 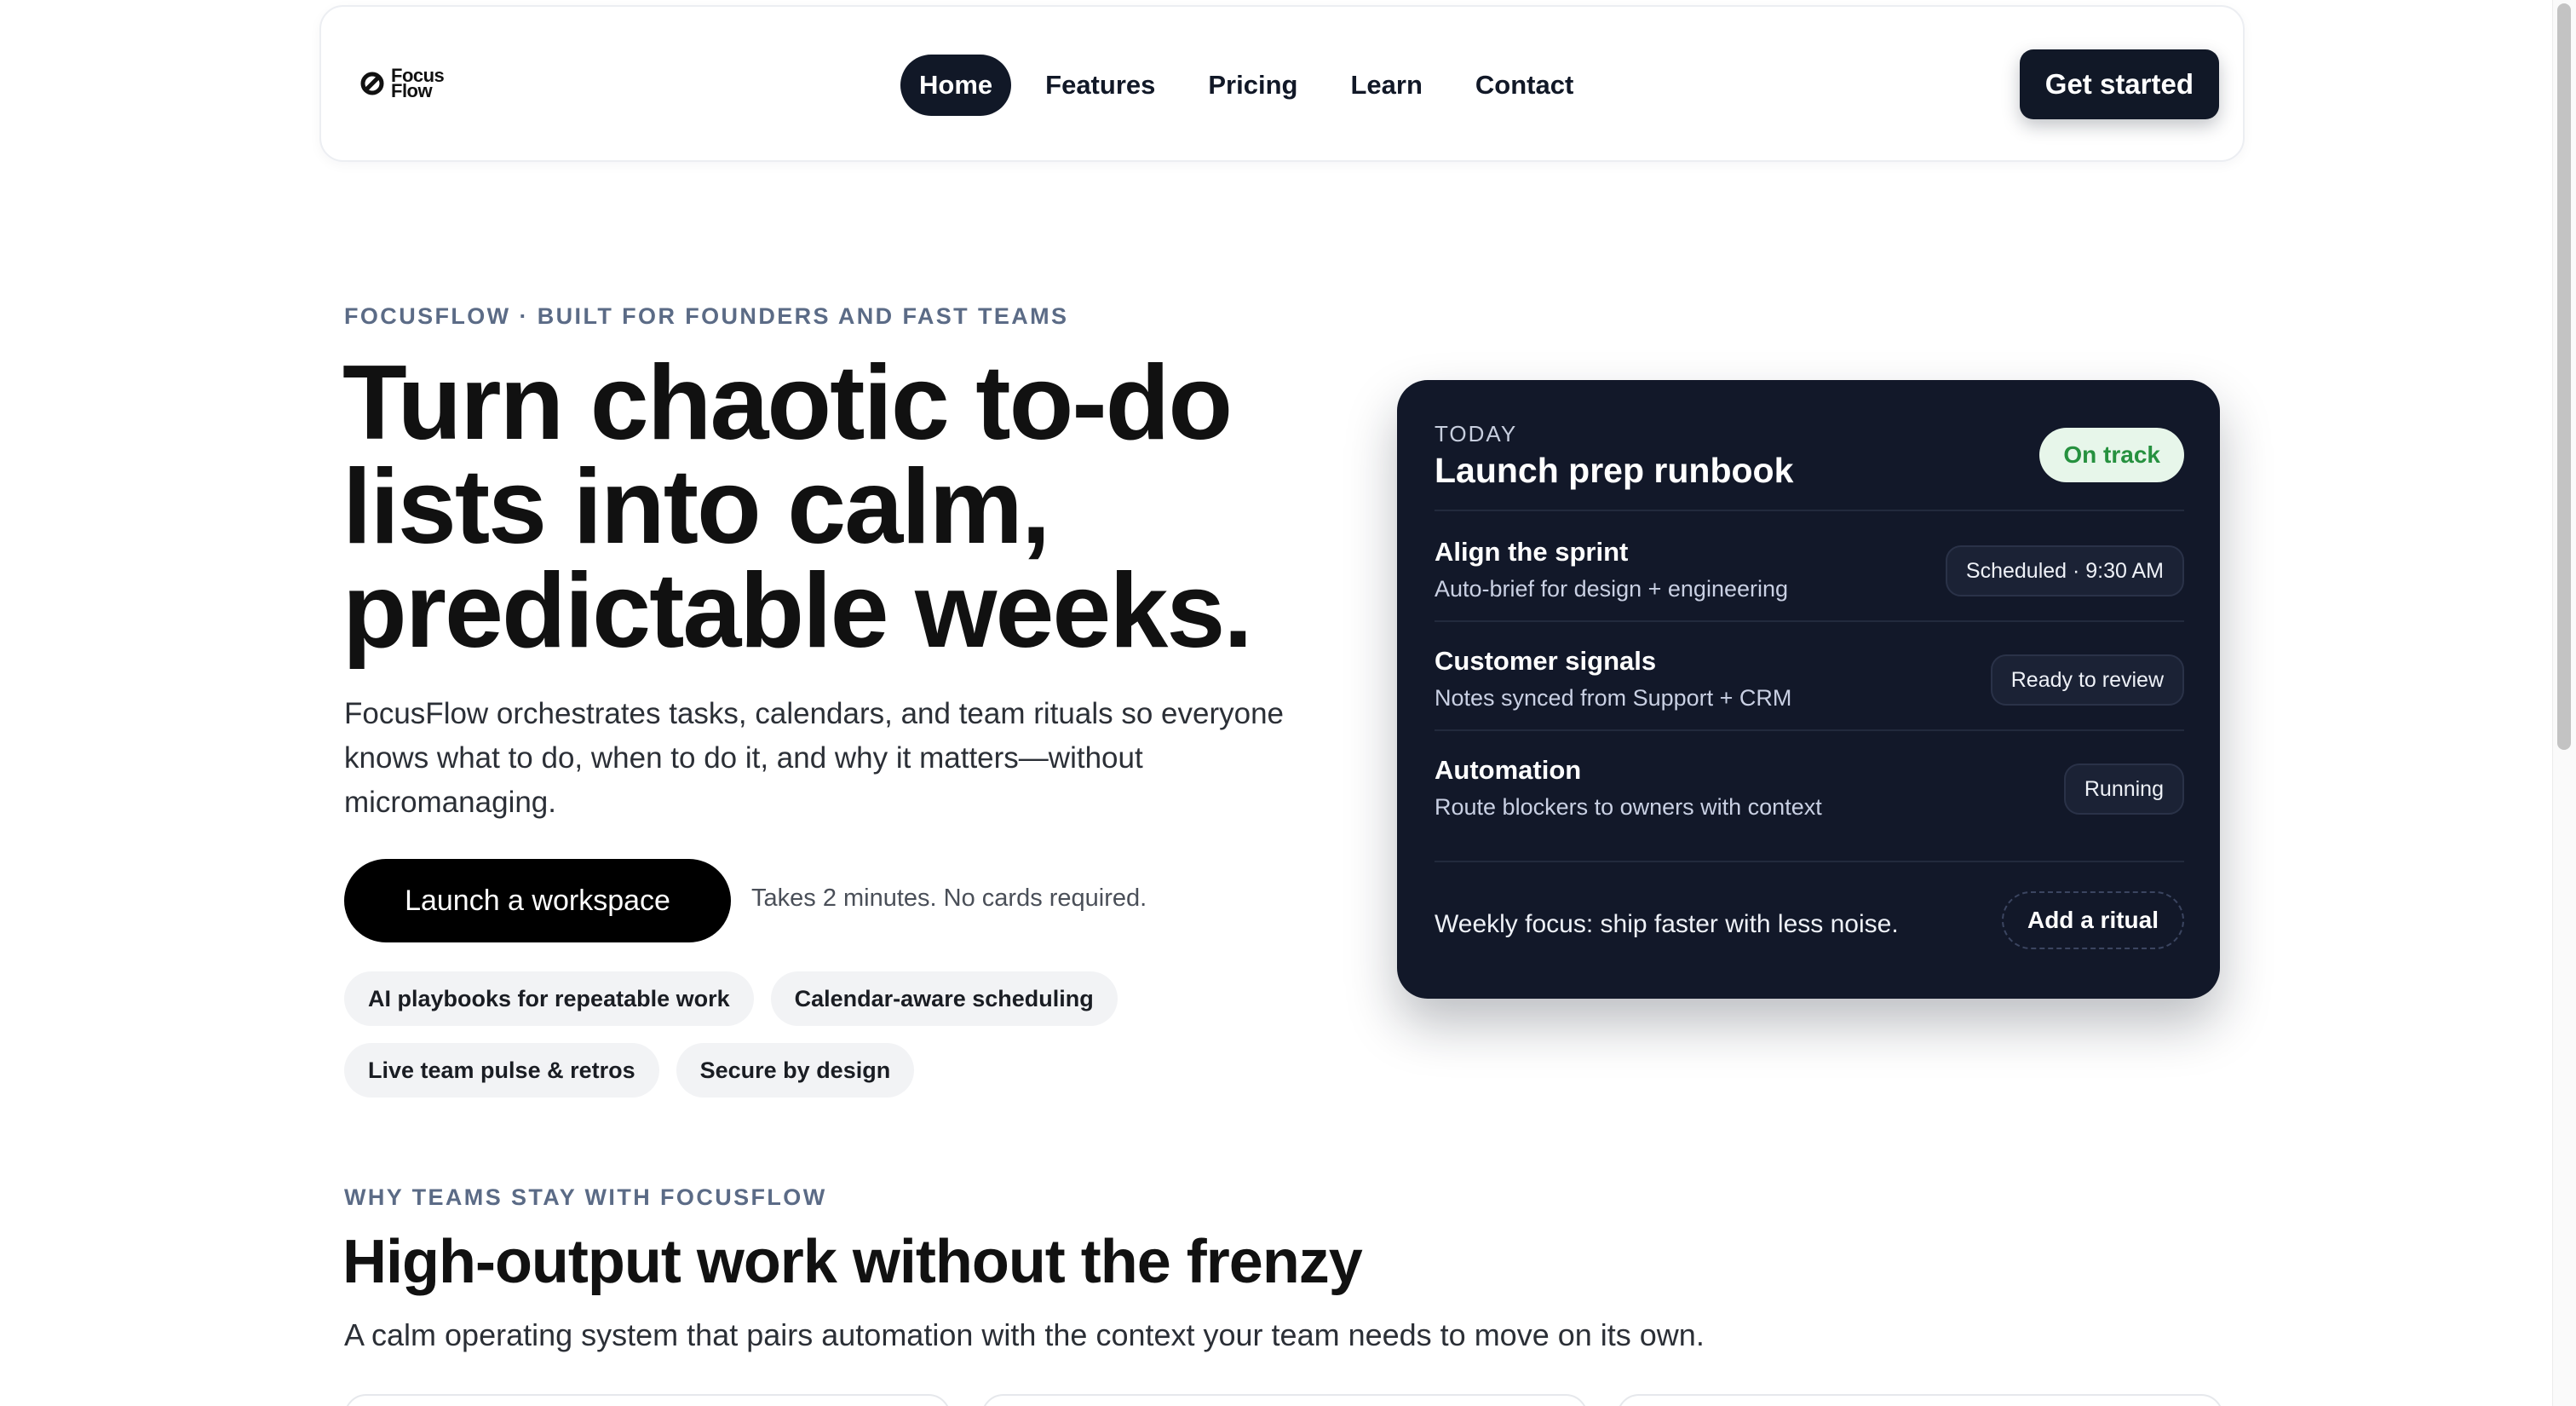 What do you see at coordinates (1385, 85) in the screenshot?
I see `nav-link-learn: Learn` at bounding box center [1385, 85].